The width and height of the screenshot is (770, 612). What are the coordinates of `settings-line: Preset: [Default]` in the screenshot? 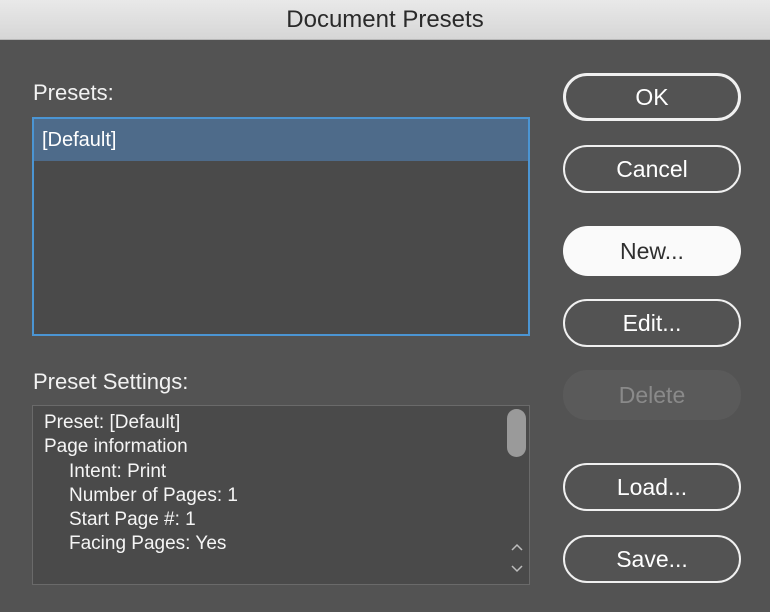 It's located at (112, 422).